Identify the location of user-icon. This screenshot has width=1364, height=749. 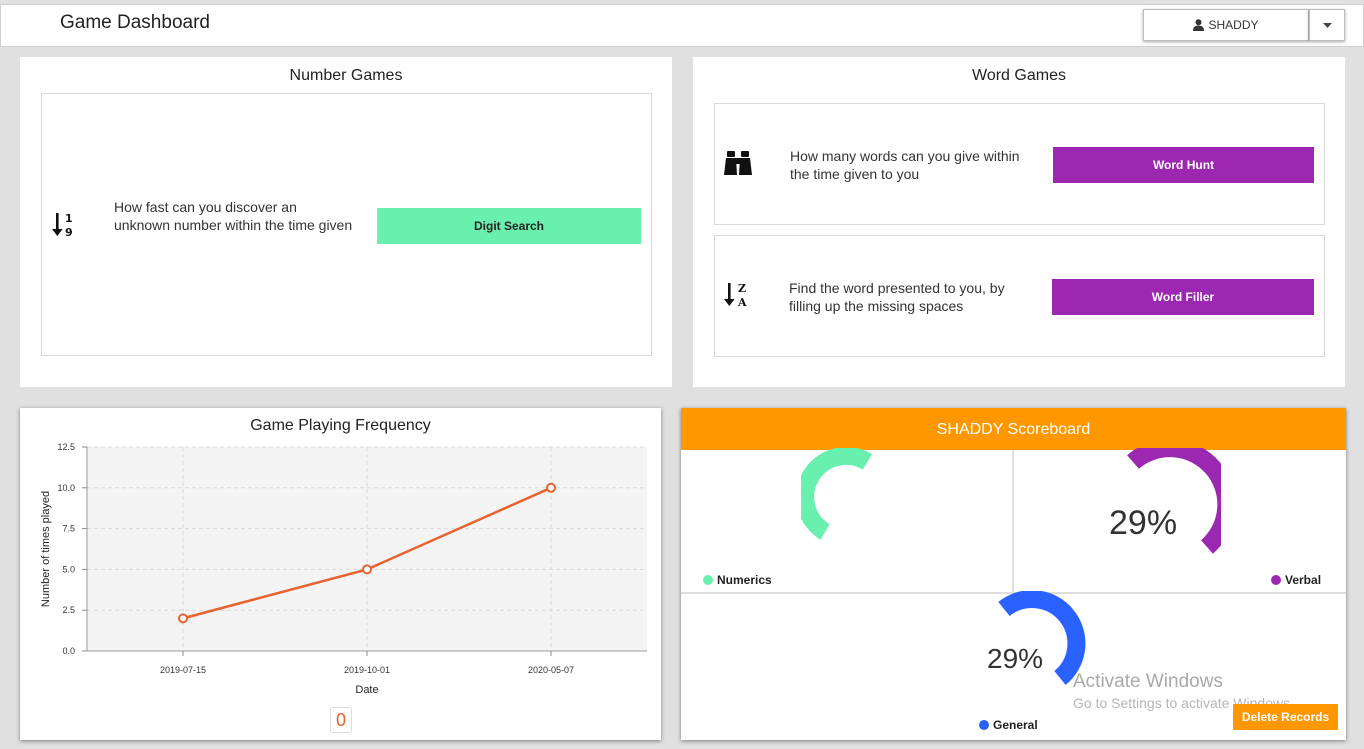
(1199, 25).